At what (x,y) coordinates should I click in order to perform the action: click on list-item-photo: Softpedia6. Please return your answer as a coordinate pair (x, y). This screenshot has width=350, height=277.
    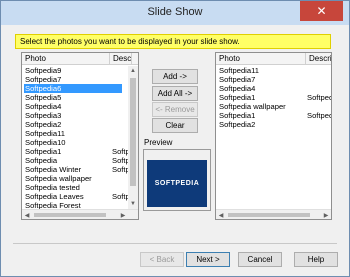
    Looking at the image, I should click on (73, 88).